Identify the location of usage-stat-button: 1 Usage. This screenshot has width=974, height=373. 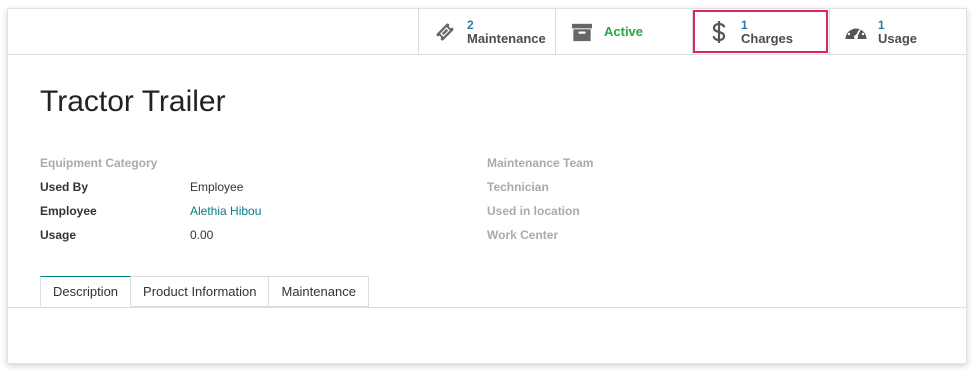
(897, 31).